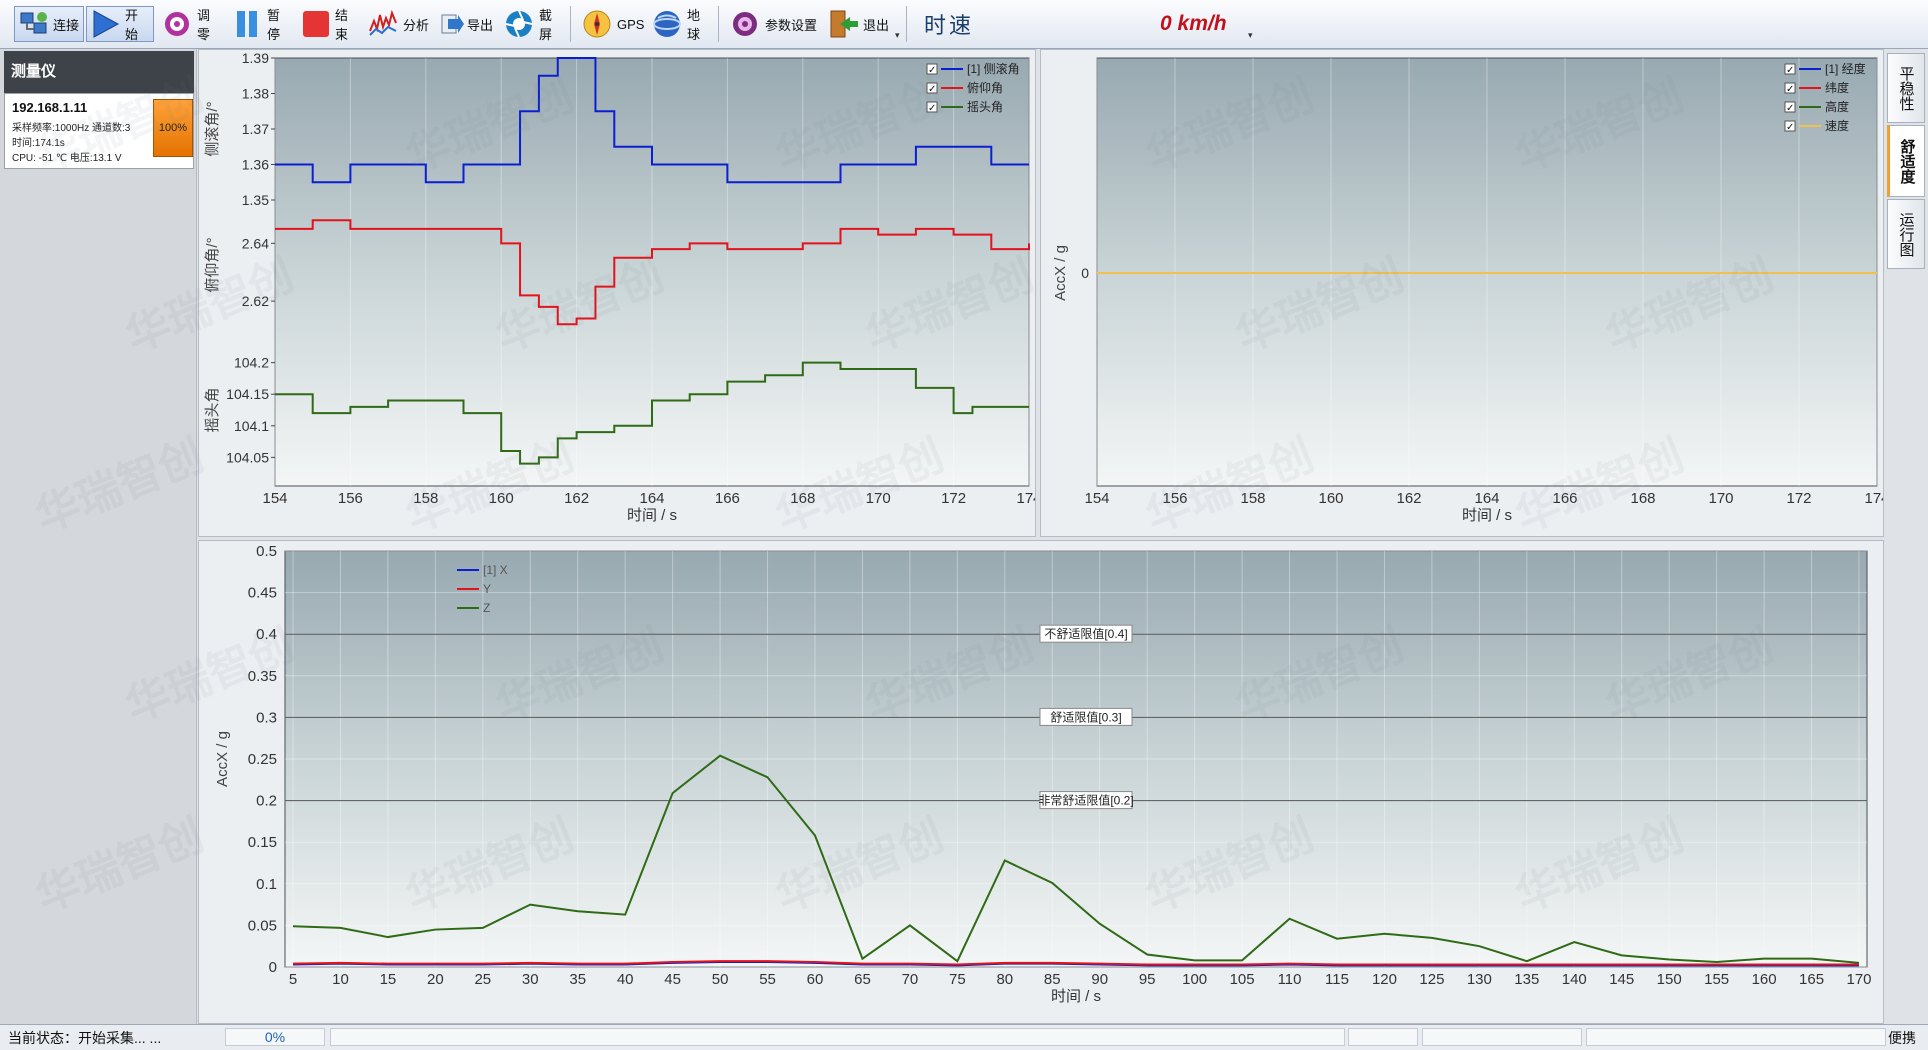 The image size is (1928, 1050). I want to click on analyze-button: 分析, so click(399, 24).